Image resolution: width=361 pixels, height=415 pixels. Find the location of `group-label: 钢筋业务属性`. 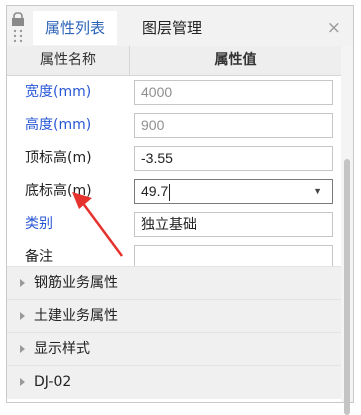

group-label: 钢筋业务属性 is located at coordinates (76, 283).